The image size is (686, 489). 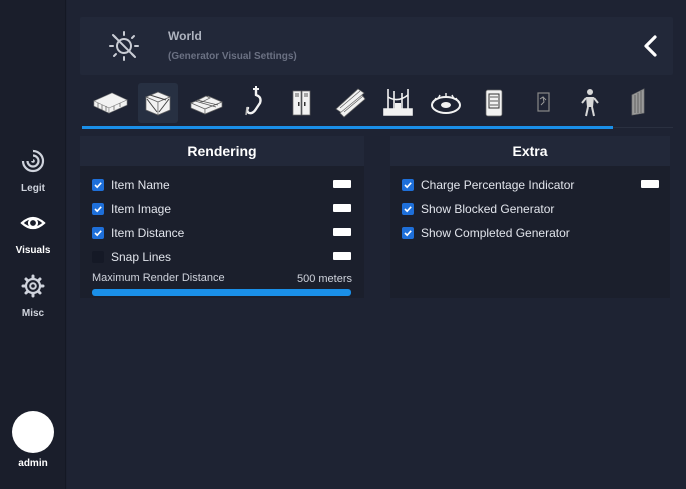 What do you see at coordinates (33, 313) in the screenshot?
I see `sidebar-item-label: Misc` at bounding box center [33, 313].